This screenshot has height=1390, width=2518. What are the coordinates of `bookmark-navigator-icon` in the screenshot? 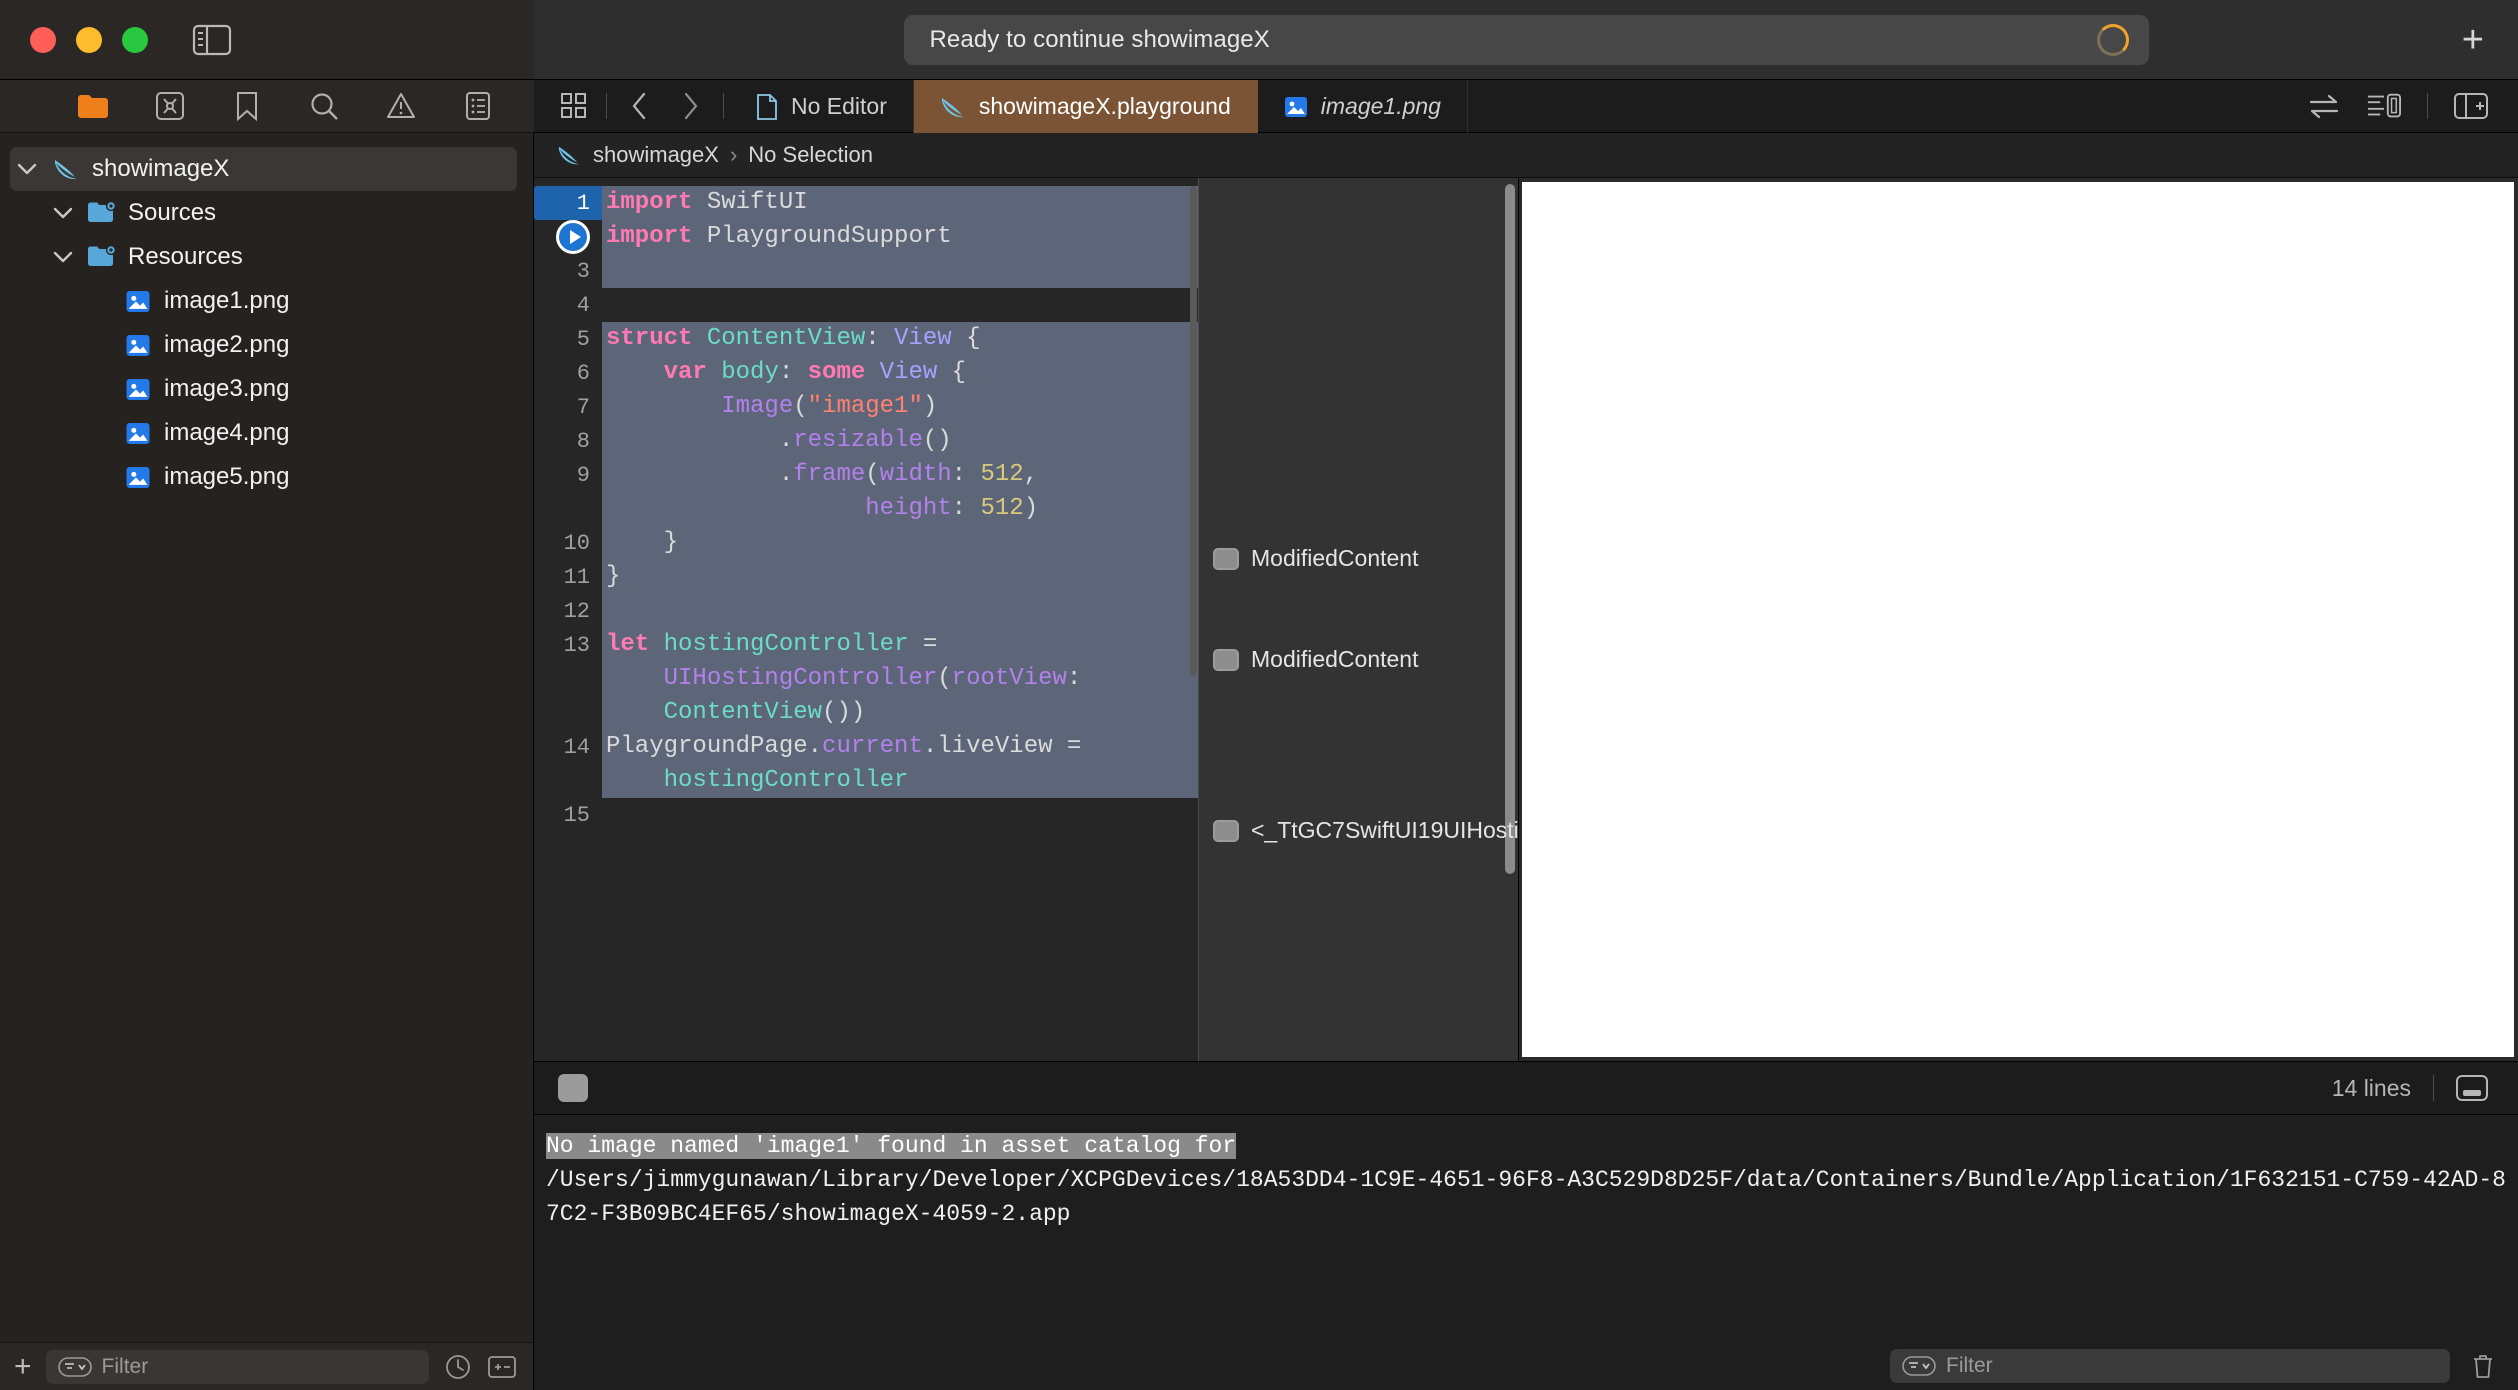 It's located at (247, 106).